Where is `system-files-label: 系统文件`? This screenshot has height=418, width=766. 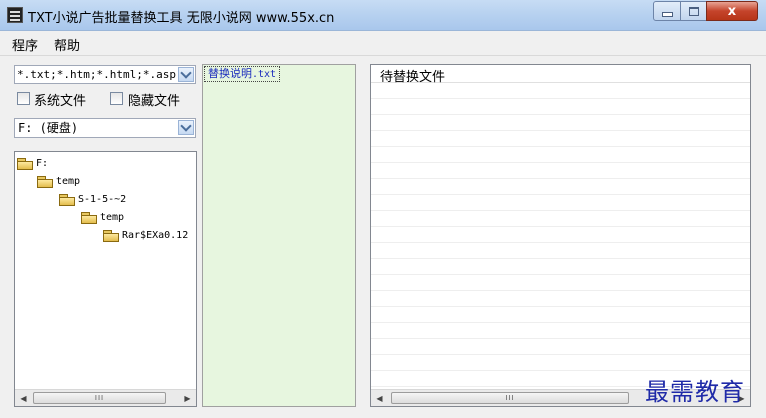
system-files-label: 系统文件 is located at coordinates (60, 101).